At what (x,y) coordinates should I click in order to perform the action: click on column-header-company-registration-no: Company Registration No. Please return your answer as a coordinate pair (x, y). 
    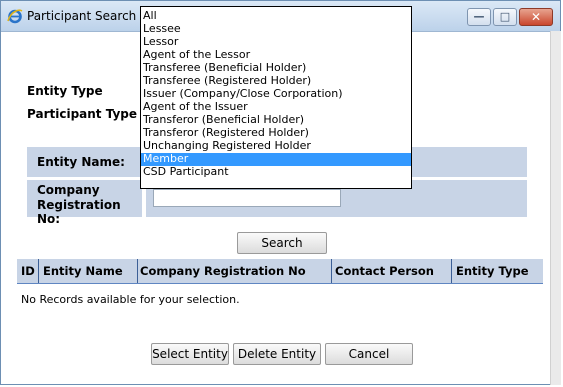
    Looking at the image, I should click on (223, 271).